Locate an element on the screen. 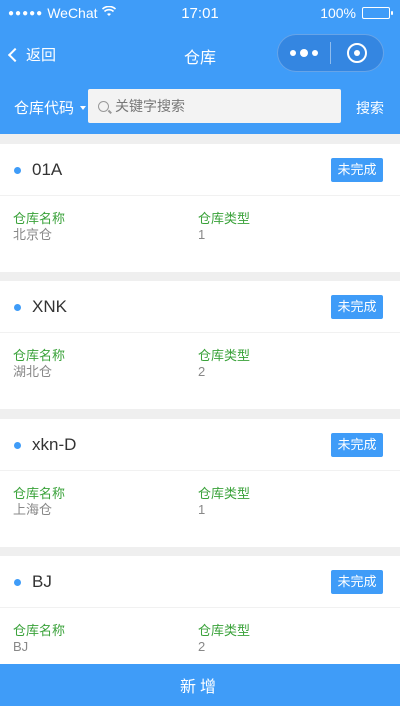 The height and width of the screenshot is (706, 400). close-miniprogram-button is located at coordinates (357, 53).